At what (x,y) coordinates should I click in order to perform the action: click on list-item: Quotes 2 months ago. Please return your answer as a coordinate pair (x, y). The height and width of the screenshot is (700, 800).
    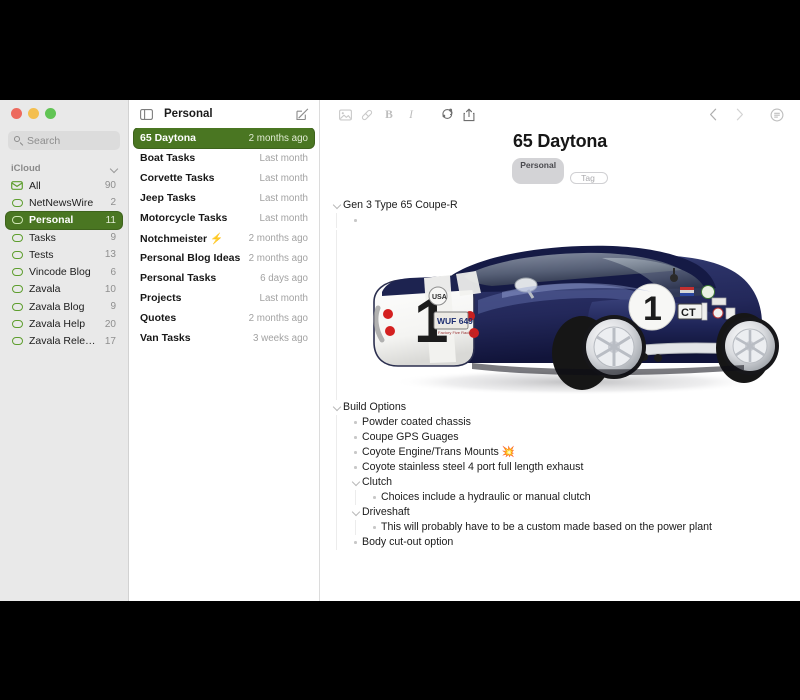
    Looking at the image, I should click on (224, 318).